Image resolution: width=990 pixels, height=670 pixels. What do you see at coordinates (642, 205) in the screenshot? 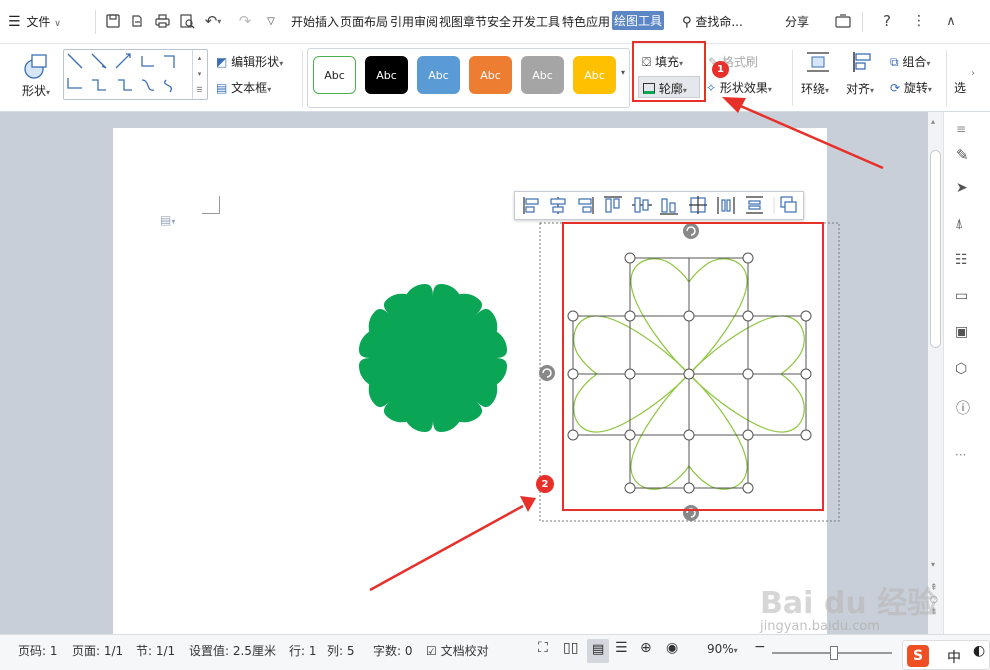
I see `align-middle-icon` at bounding box center [642, 205].